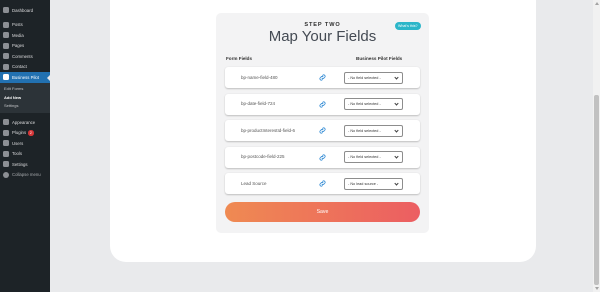  I want to click on sidebar-item-pages: Pages, so click(25, 46).